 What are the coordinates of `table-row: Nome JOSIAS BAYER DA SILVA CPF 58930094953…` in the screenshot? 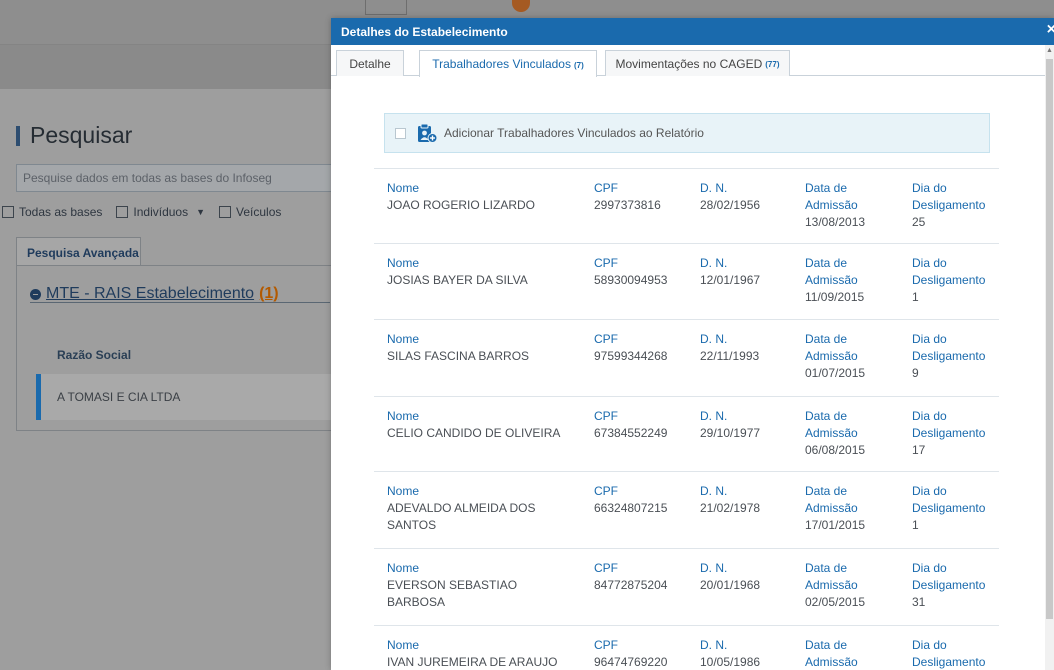 It's located at (686, 281).